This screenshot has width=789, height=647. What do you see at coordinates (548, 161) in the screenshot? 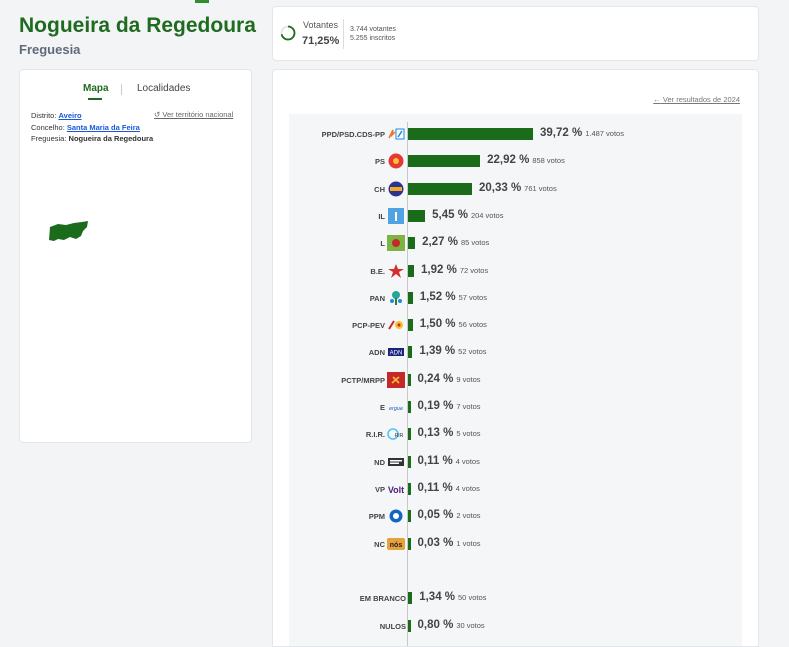
I see `result-votes-label: 858 votos` at bounding box center [548, 161].